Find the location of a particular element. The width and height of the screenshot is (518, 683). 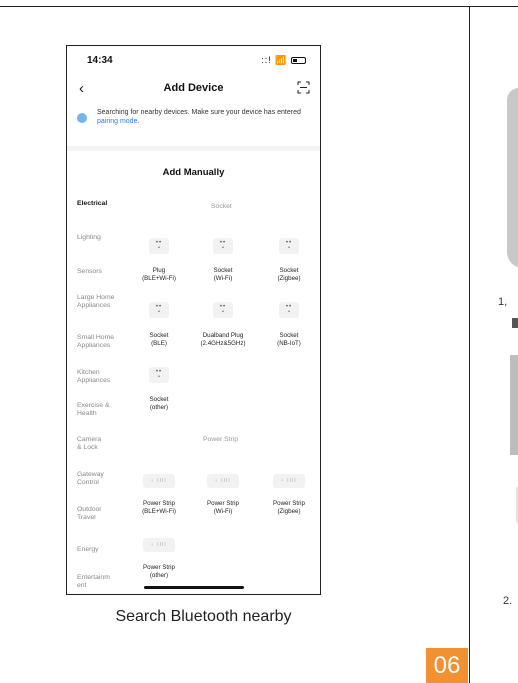

section-separator is located at coordinates (193, 148).